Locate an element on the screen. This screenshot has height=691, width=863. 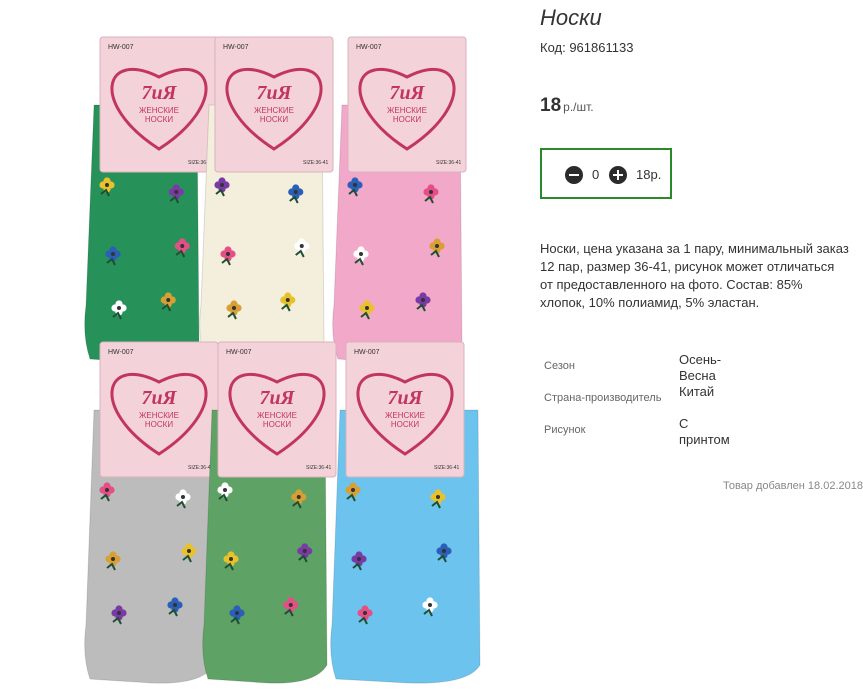
price-unit: р./шт. is located at coordinates (578, 107).